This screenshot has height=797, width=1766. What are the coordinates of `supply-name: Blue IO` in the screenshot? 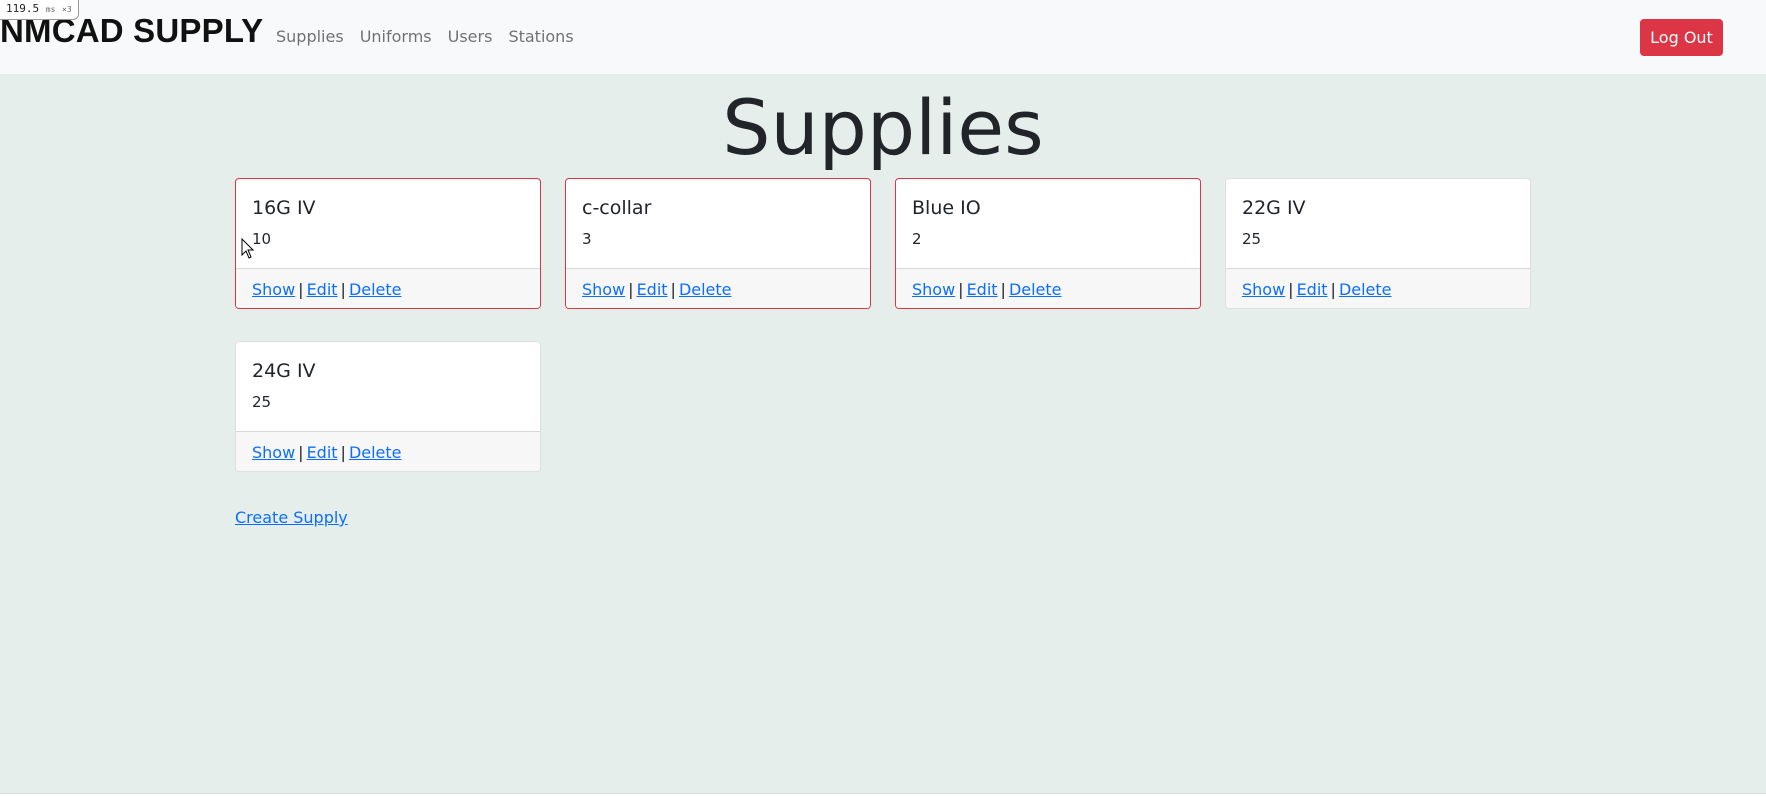 It's located at (946, 208).